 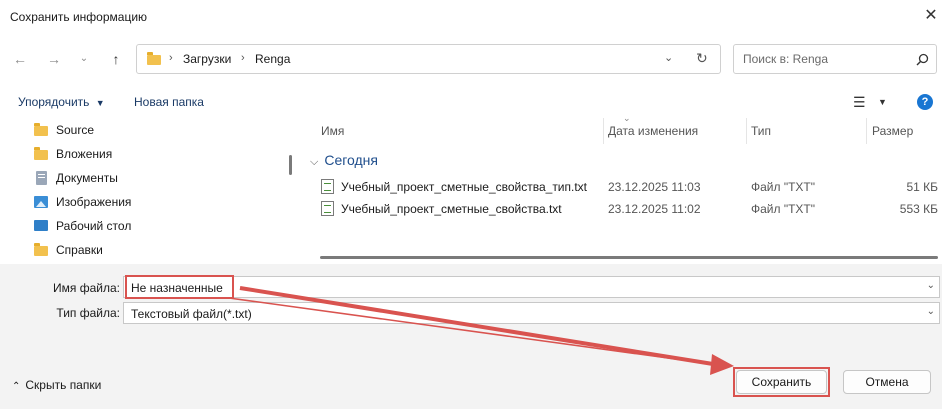 I want to click on cancel-button: Отмена, so click(x=887, y=382).